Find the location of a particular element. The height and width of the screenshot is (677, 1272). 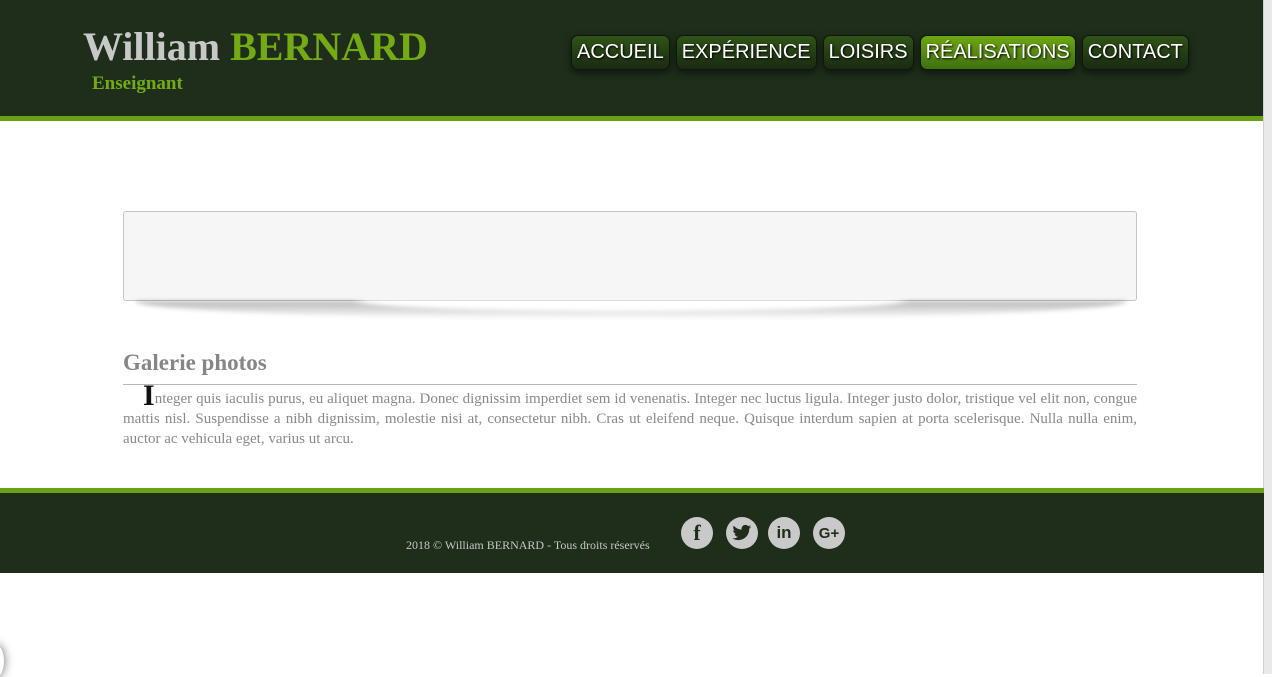

site-title: William BERNARD is located at coordinates (255, 47).